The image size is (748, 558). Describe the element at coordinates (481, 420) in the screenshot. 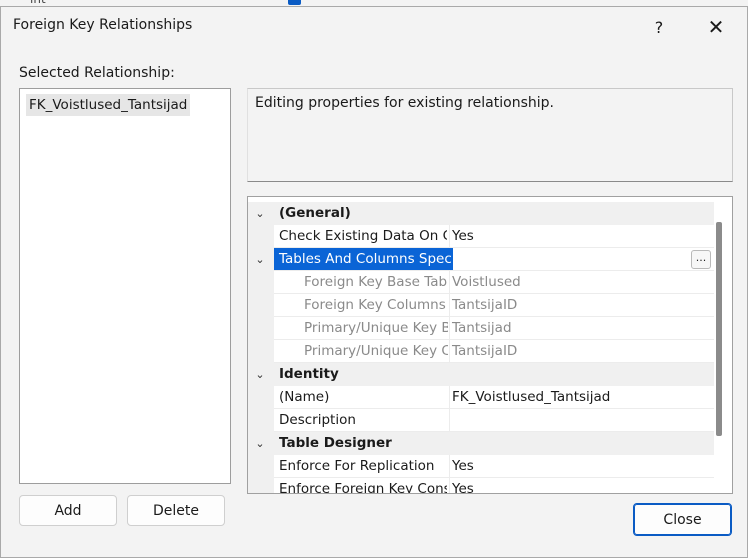

I see `property-row-description: Description` at that location.